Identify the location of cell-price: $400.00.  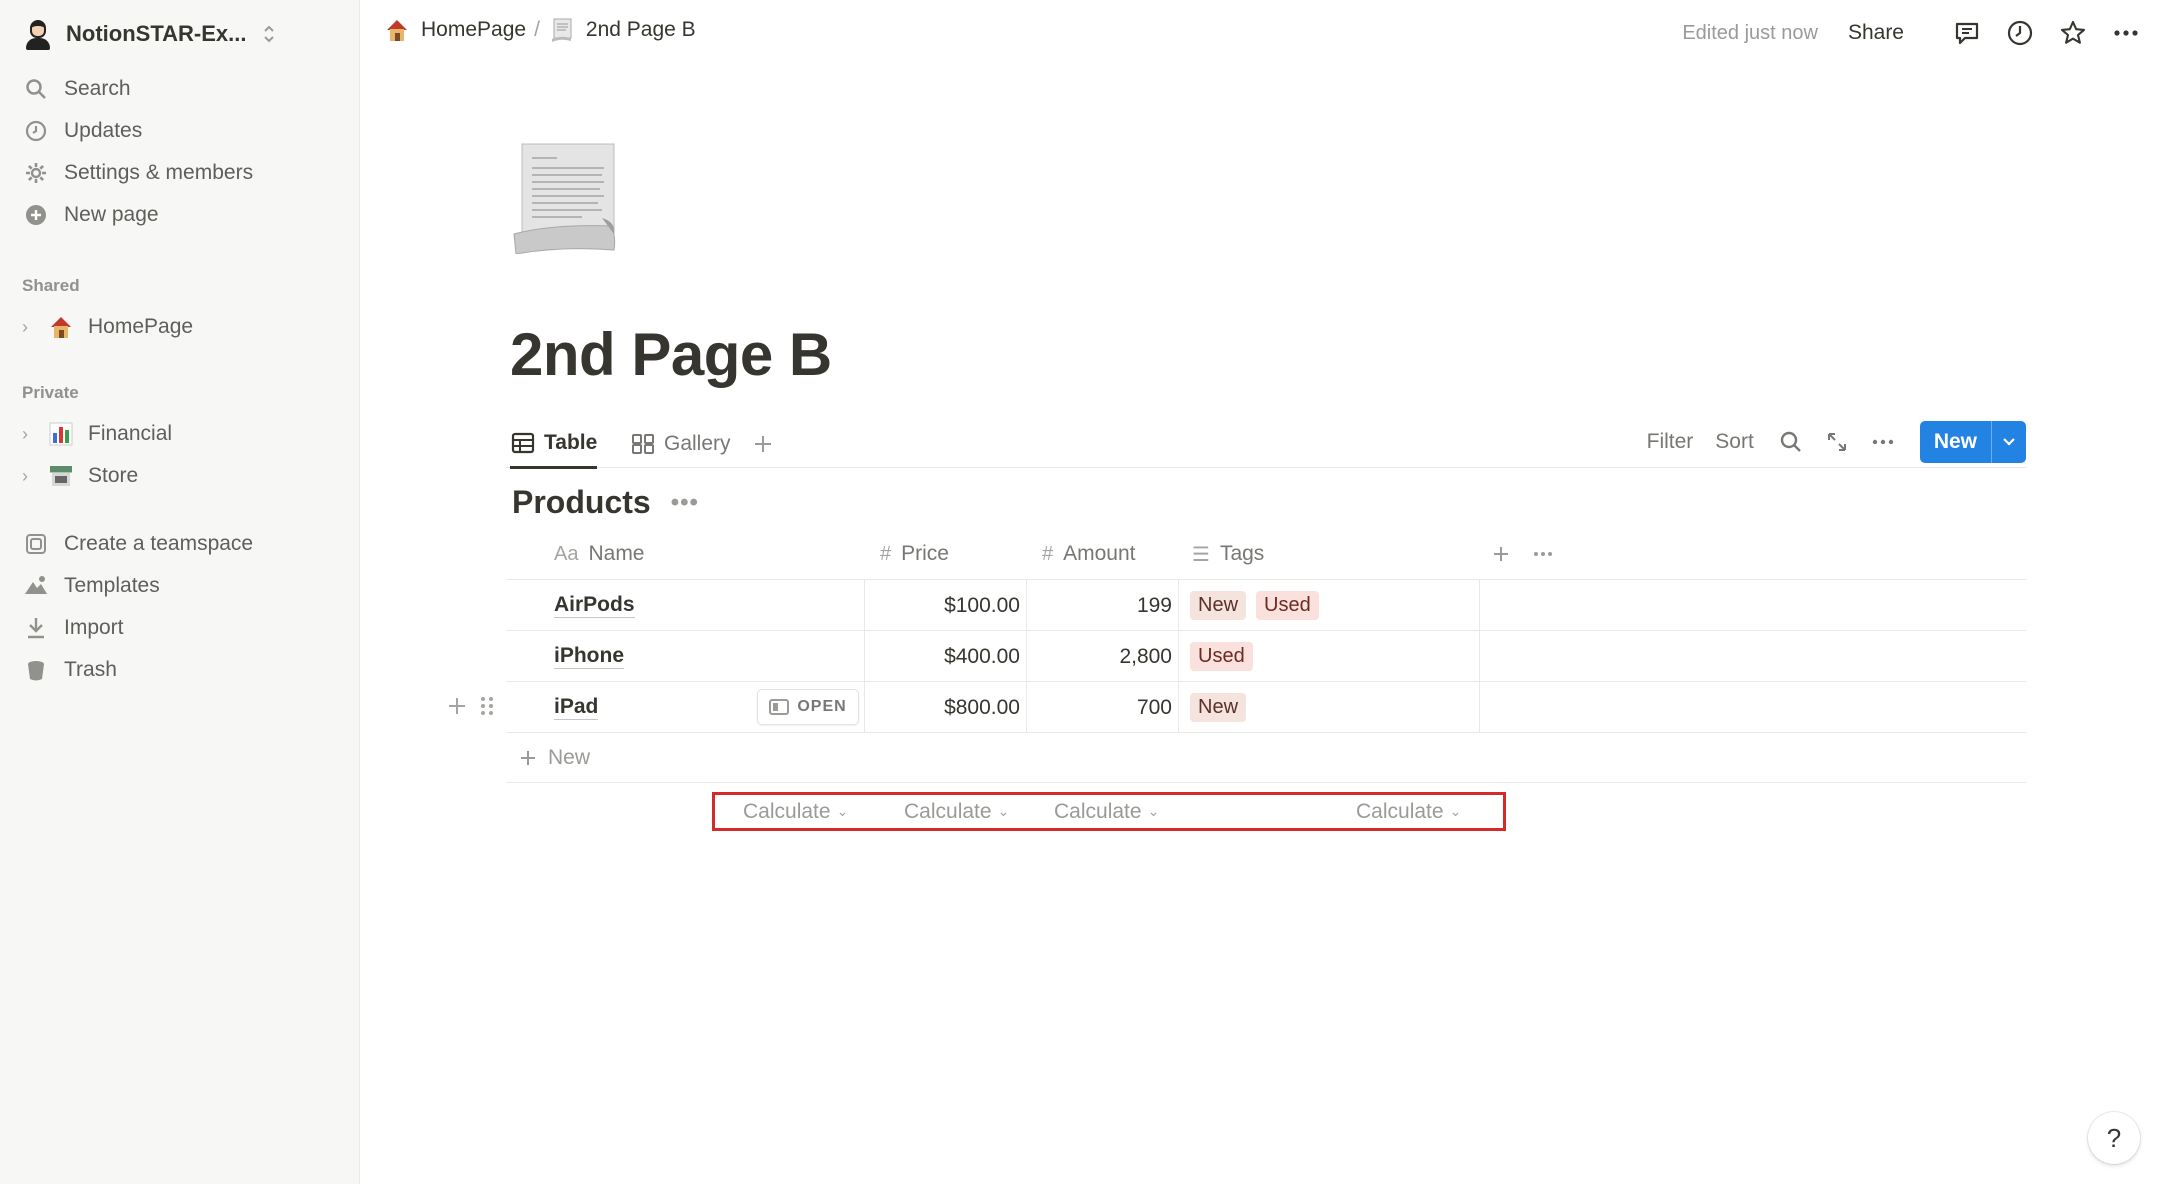
(942, 656).